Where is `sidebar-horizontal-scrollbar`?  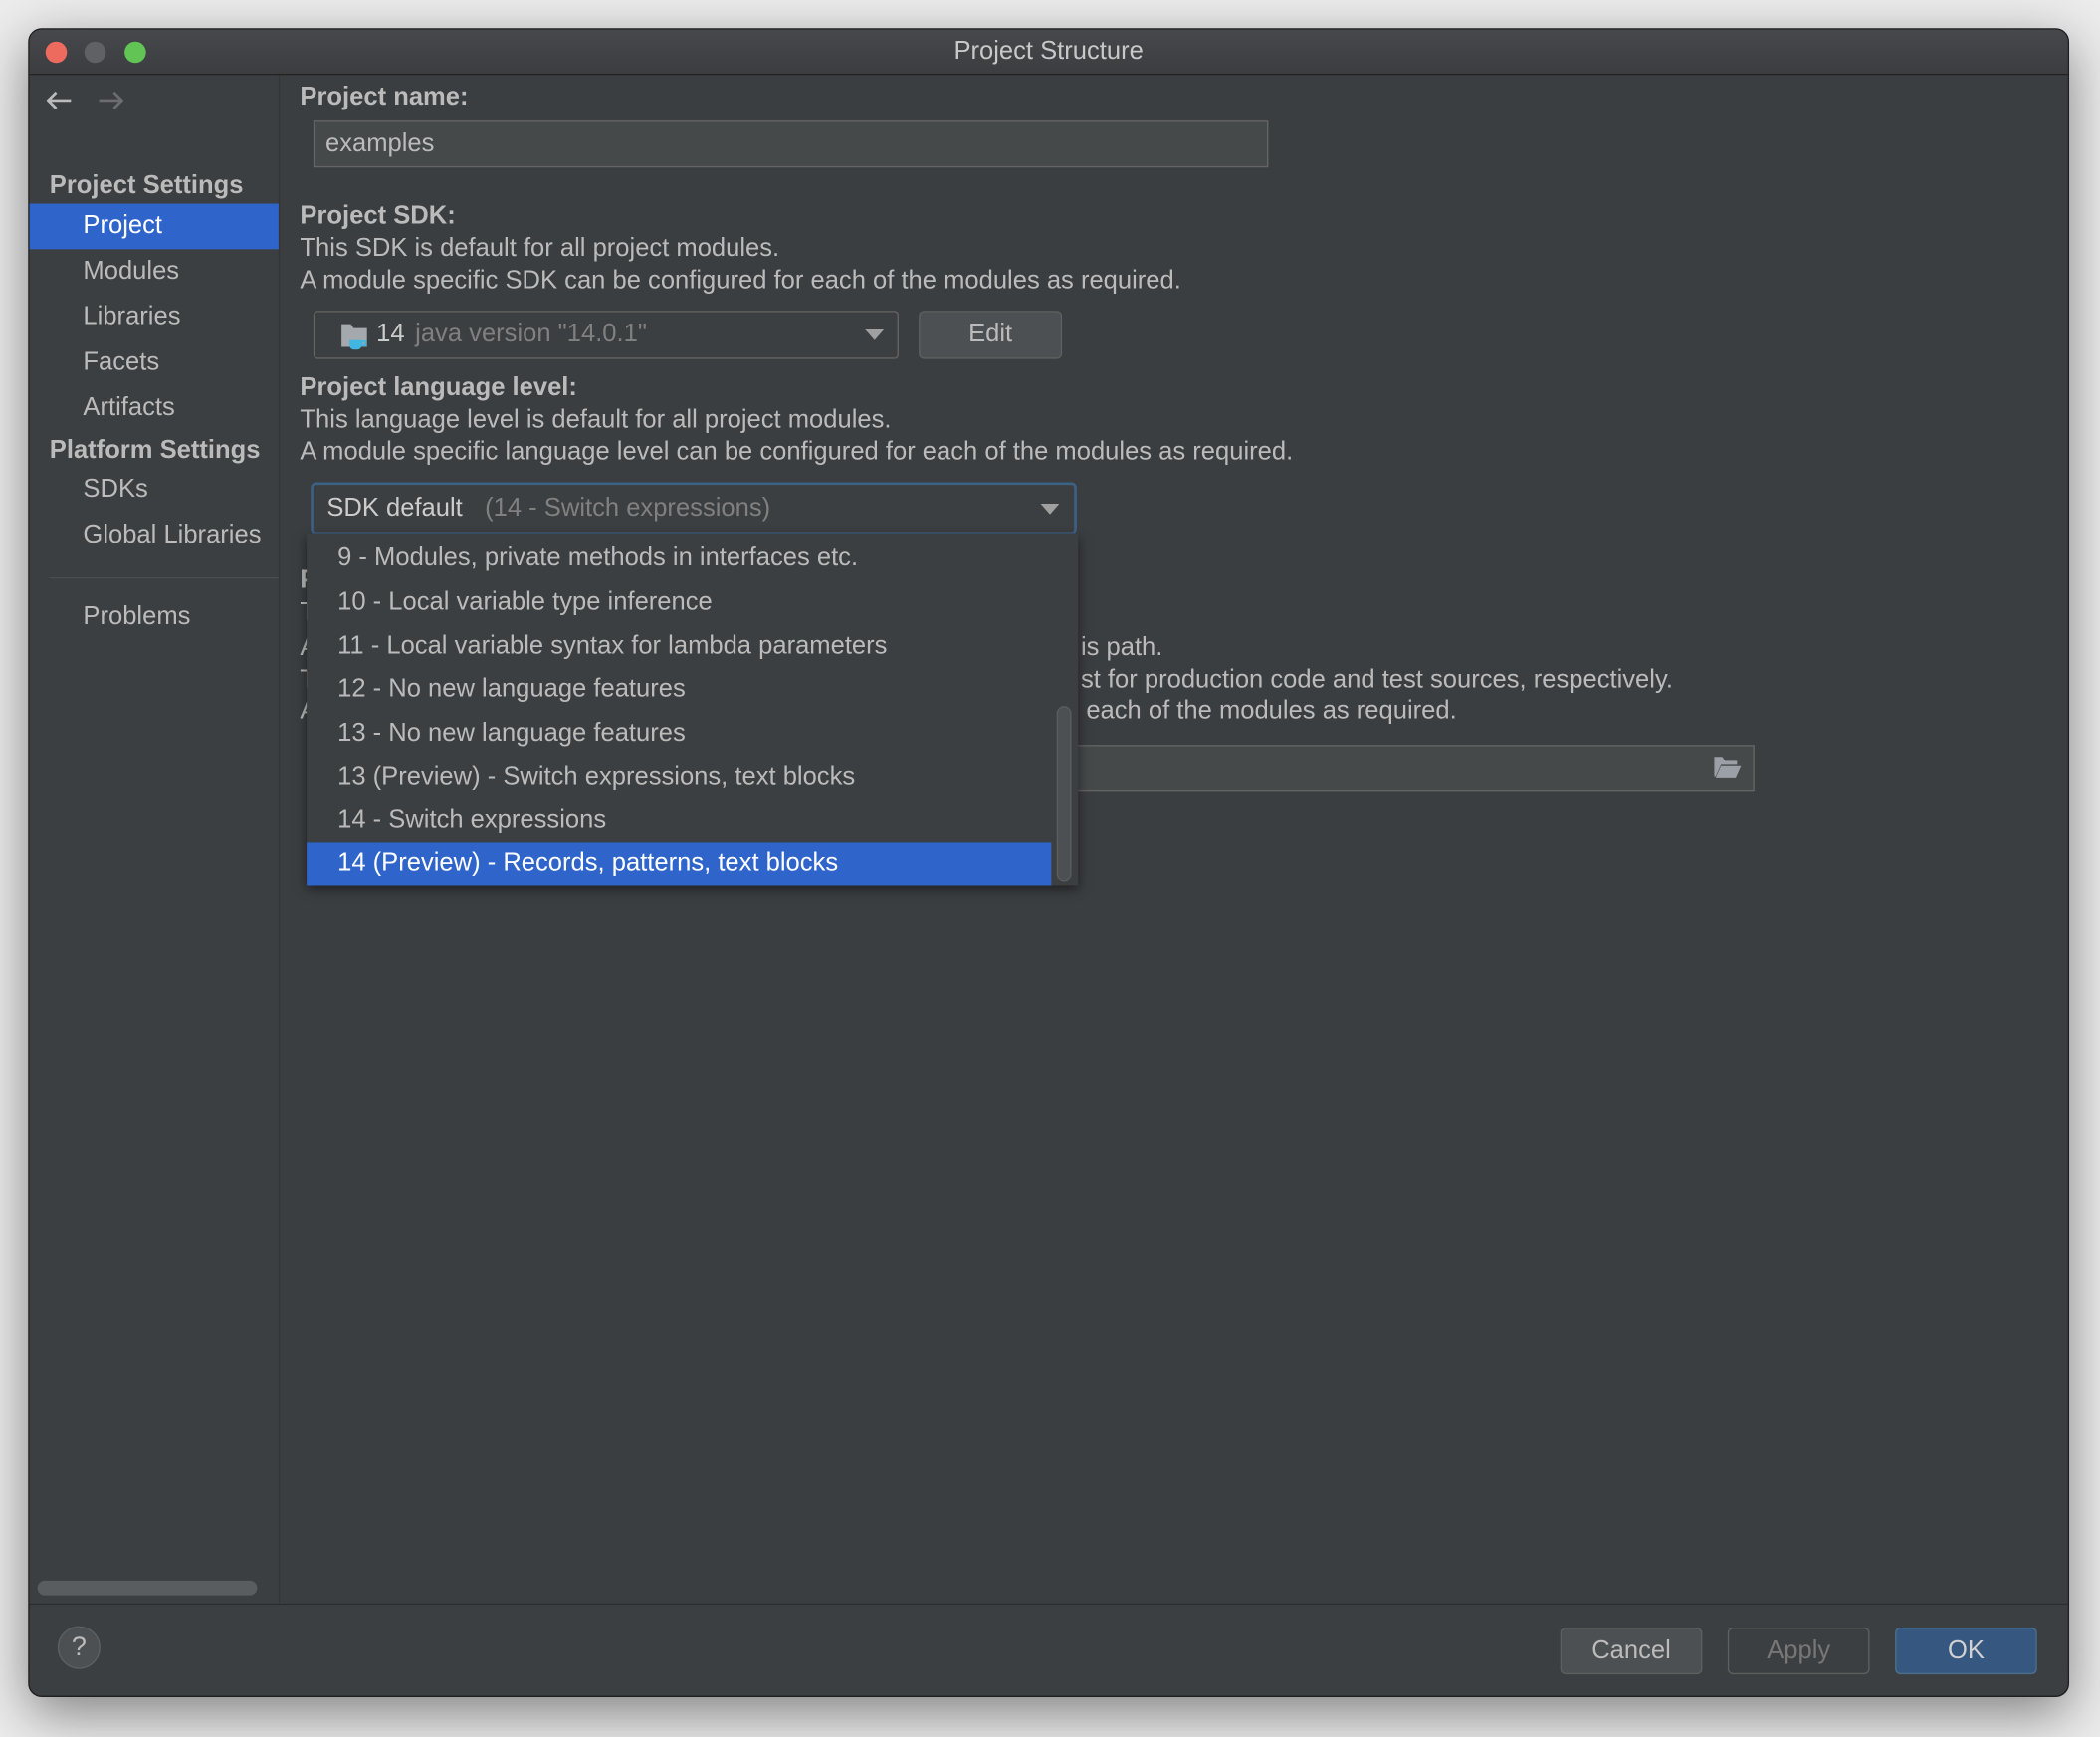 sidebar-horizontal-scrollbar is located at coordinates (147, 1588).